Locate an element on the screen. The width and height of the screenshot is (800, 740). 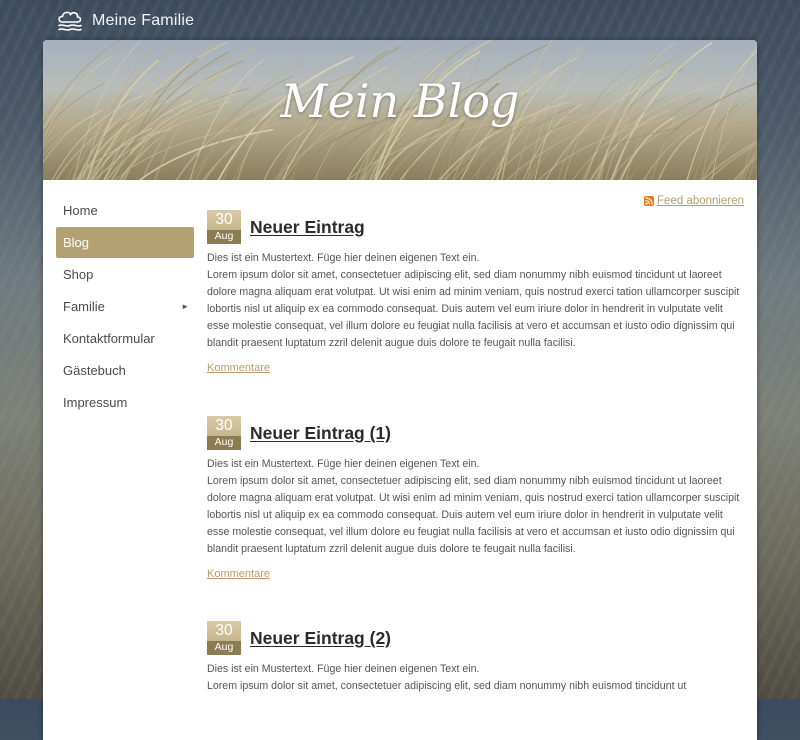
sidebar-item-label: Familie is located at coordinates (84, 306).